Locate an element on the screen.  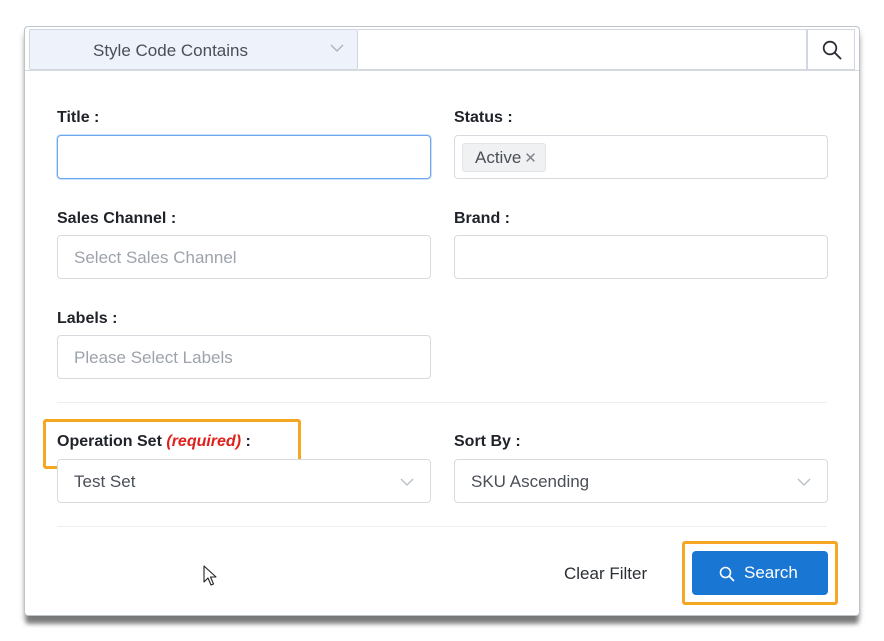
mouse-pointer-icon is located at coordinates (210, 575).